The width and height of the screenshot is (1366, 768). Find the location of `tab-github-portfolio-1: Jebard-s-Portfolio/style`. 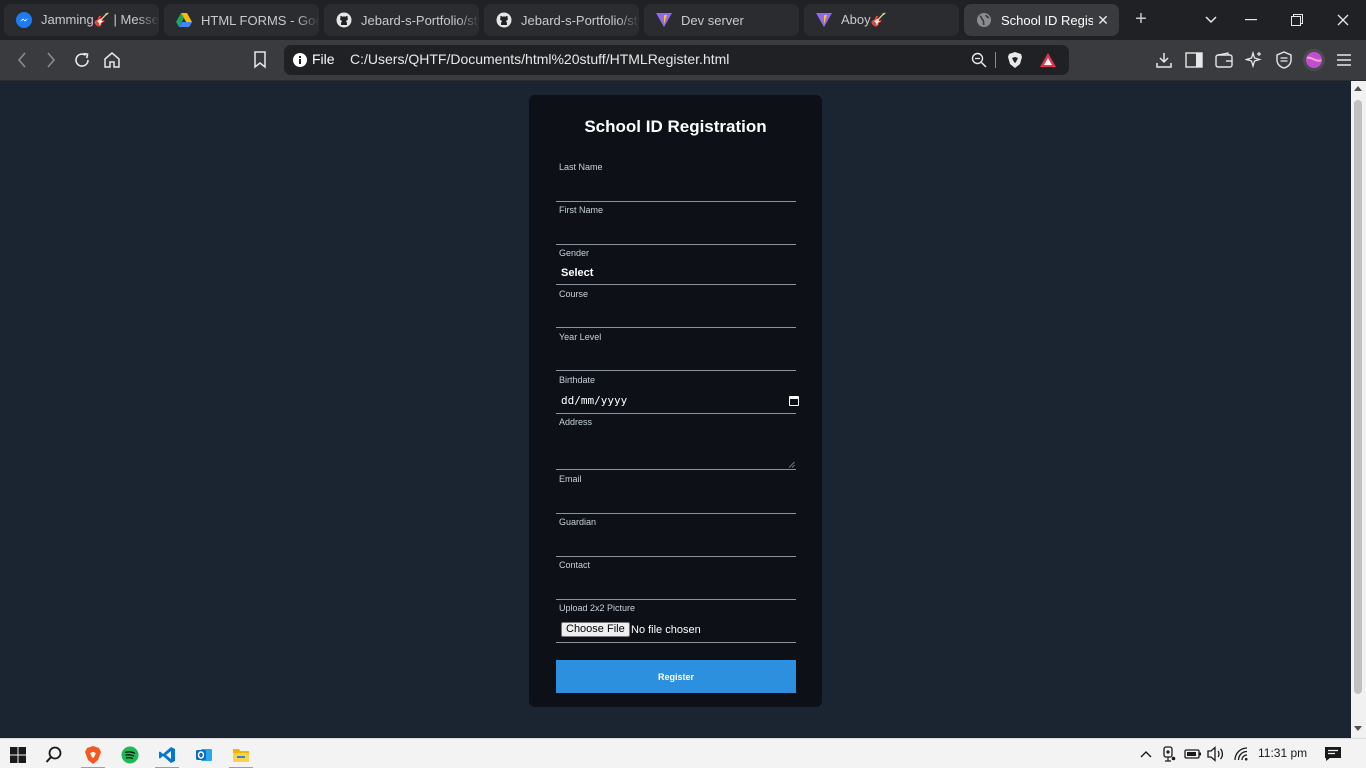

tab-github-portfolio-1: Jebard-s-Portfolio/style is located at coordinates (401, 20).